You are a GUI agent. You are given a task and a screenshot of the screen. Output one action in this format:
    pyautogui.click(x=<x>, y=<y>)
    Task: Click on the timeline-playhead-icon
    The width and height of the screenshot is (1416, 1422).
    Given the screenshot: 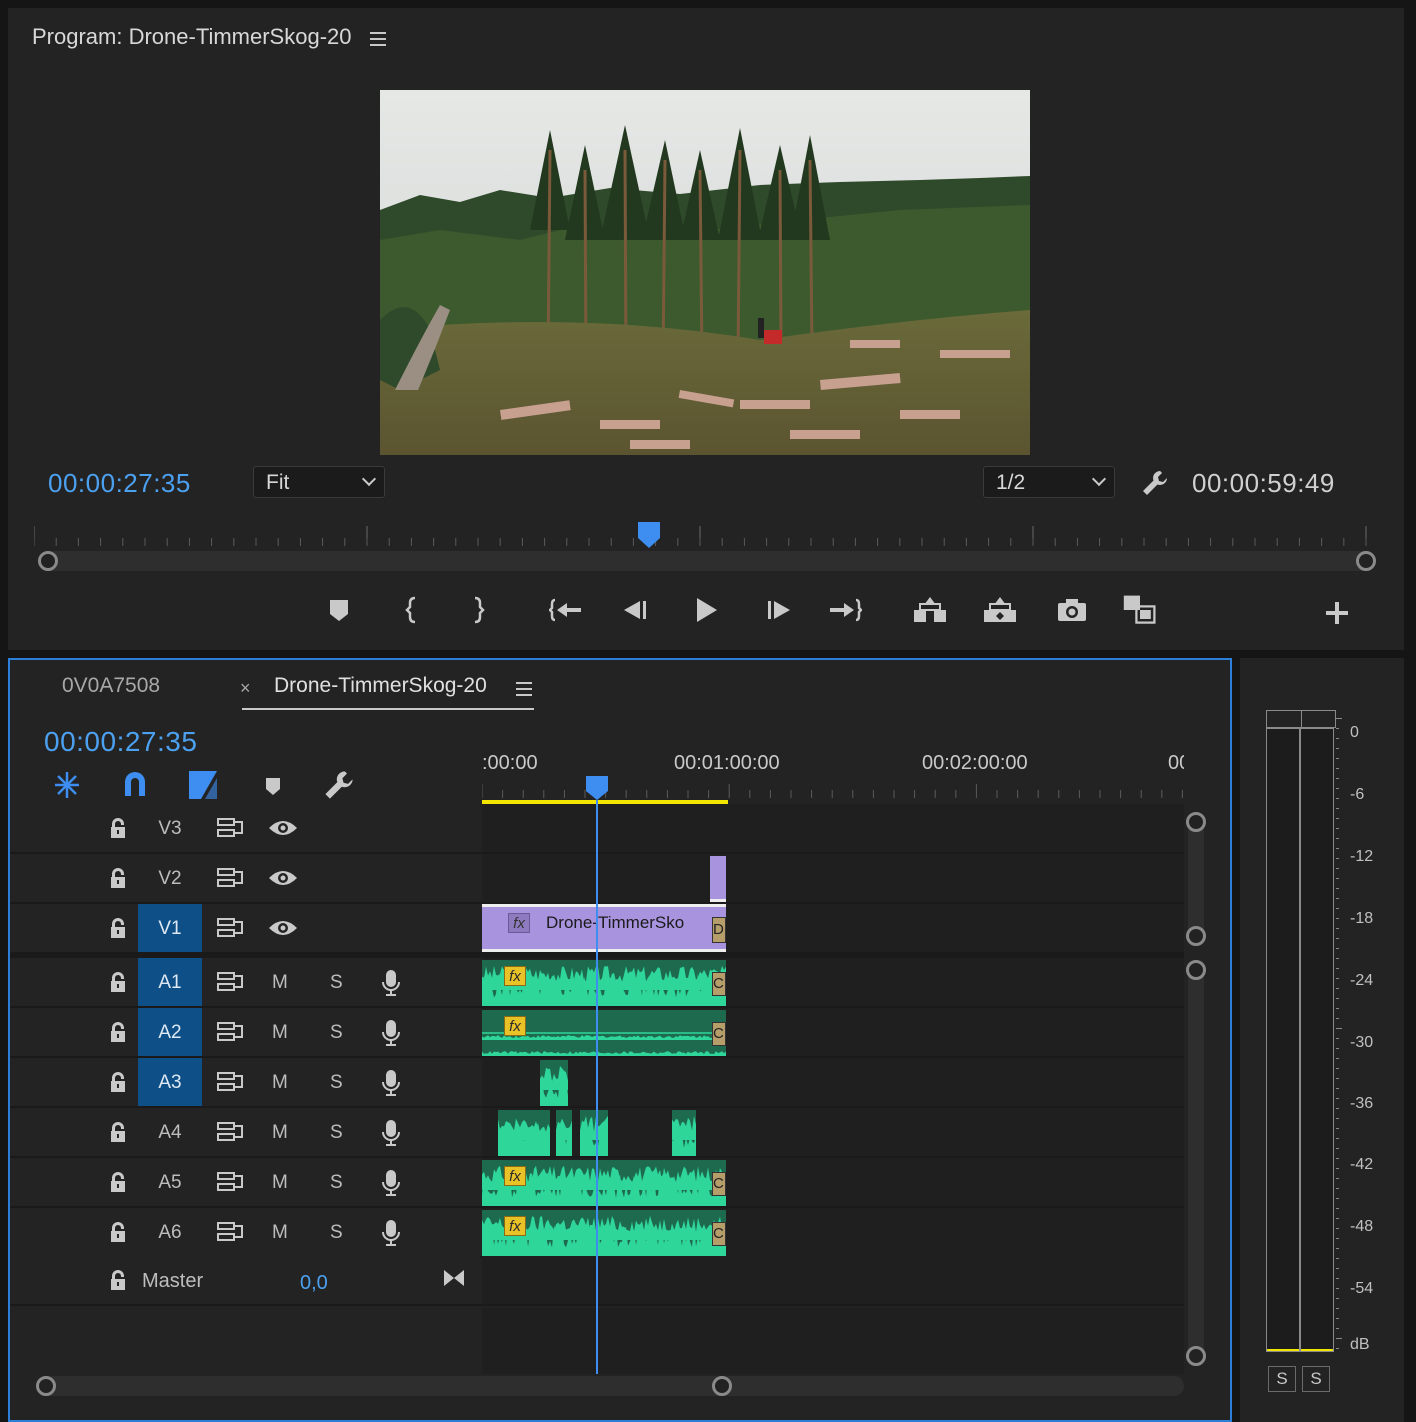 What is the action you would take?
    pyautogui.click(x=597, y=788)
    